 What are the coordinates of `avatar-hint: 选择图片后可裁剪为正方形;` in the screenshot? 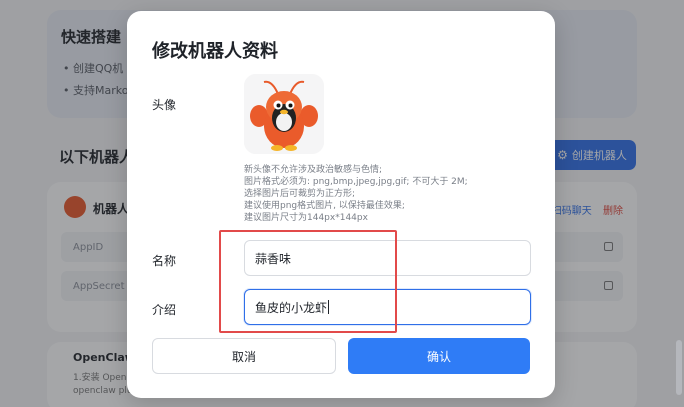 It's located at (300, 194).